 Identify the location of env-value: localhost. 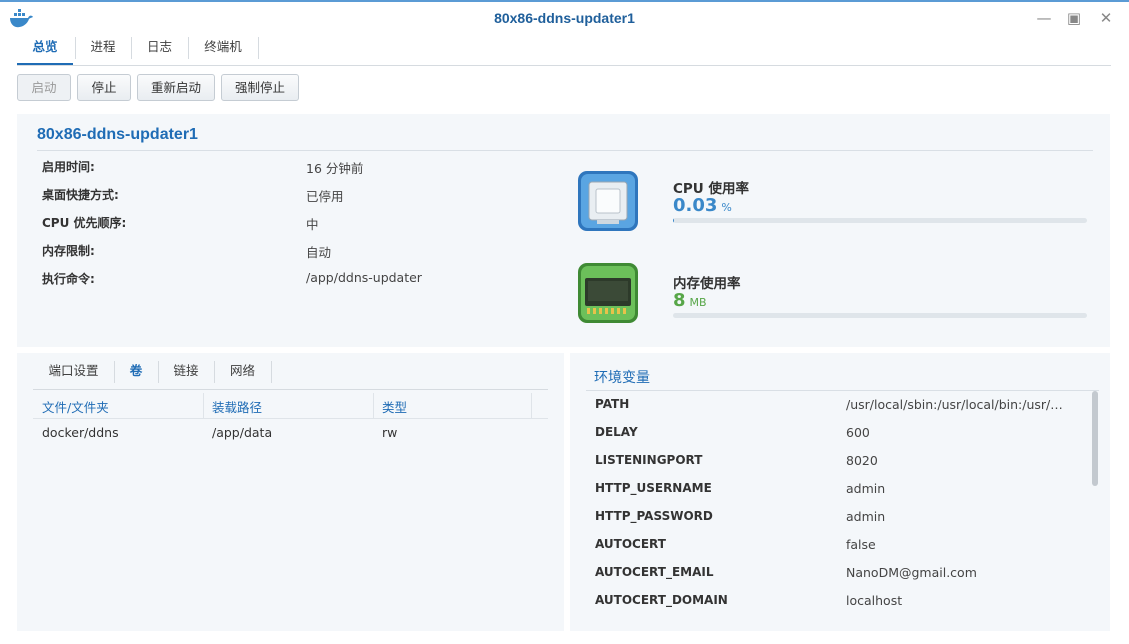
(874, 600).